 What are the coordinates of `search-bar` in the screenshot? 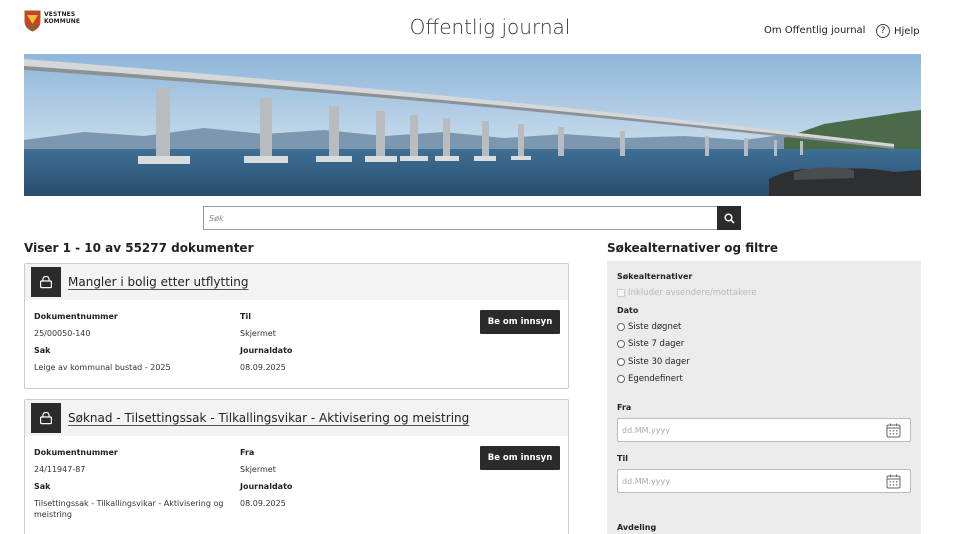 It's located at (472, 218).